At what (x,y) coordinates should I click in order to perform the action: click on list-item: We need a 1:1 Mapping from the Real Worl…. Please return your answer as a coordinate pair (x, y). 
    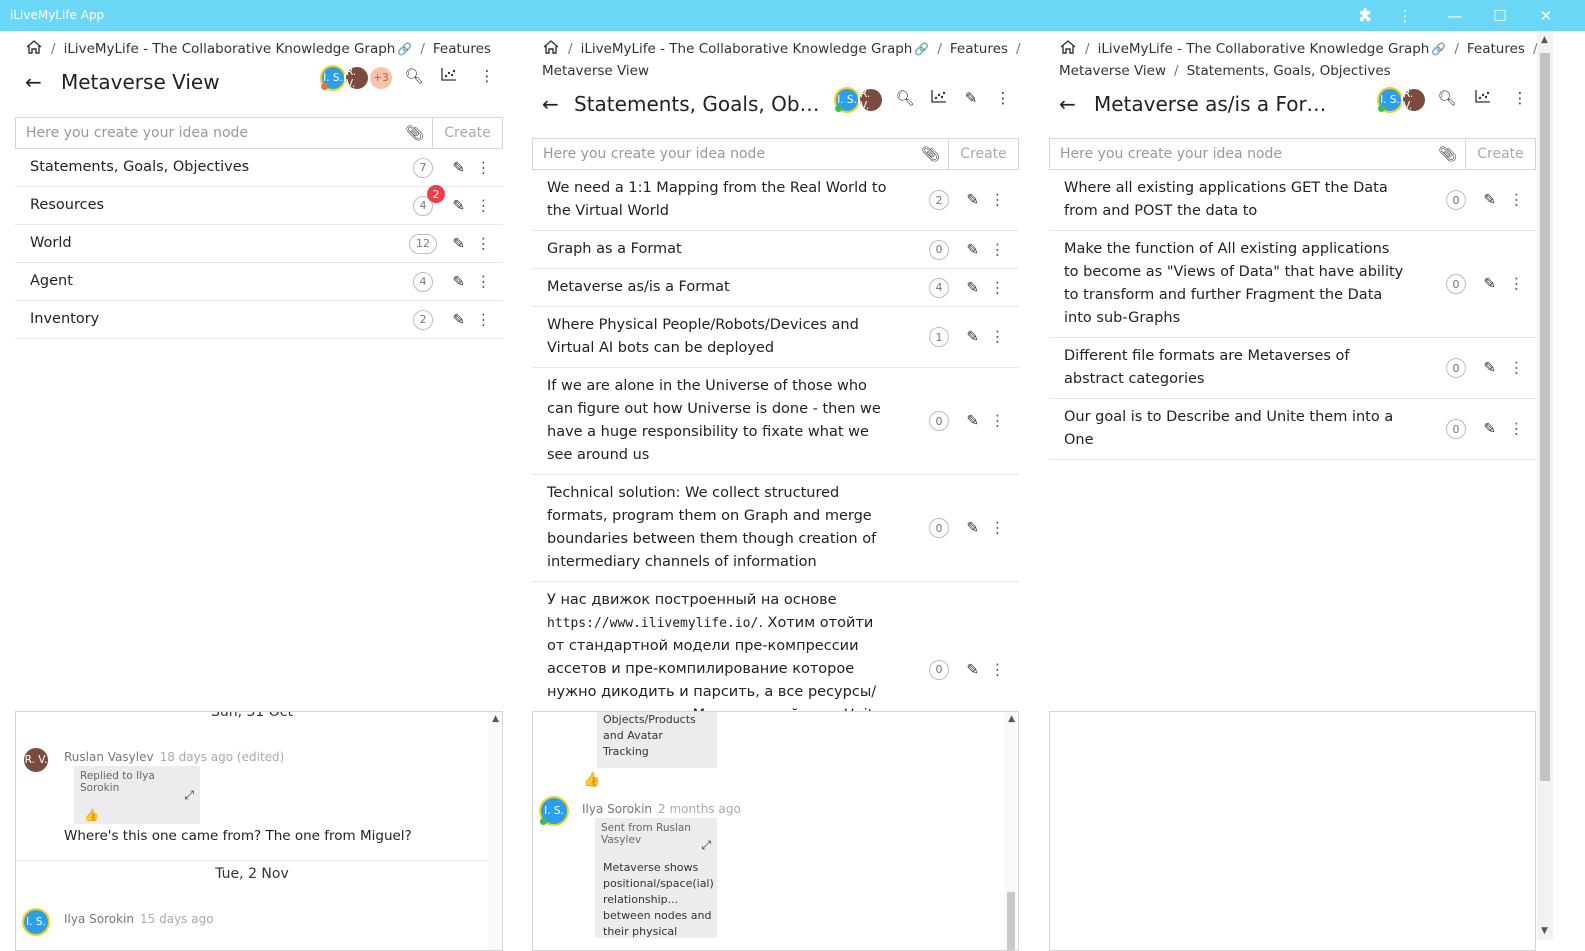
    Looking at the image, I should click on (775, 200).